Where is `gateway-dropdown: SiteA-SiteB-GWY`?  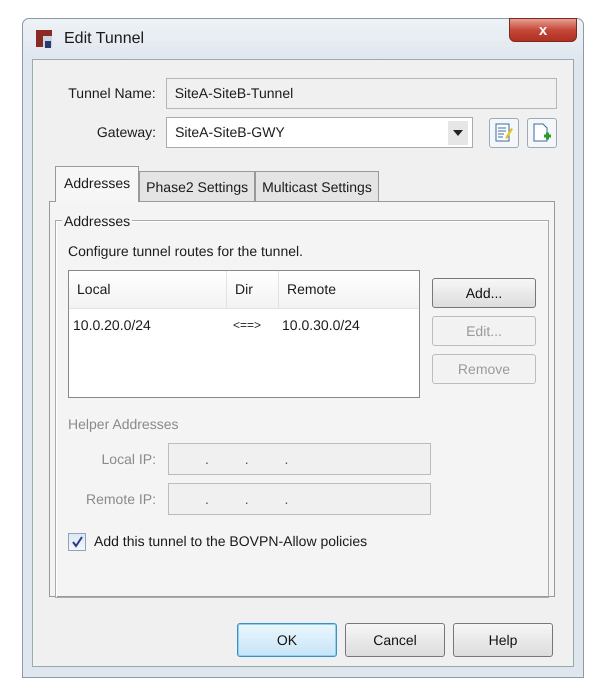 gateway-dropdown: SiteA-SiteB-GWY is located at coordinates (320, 132).